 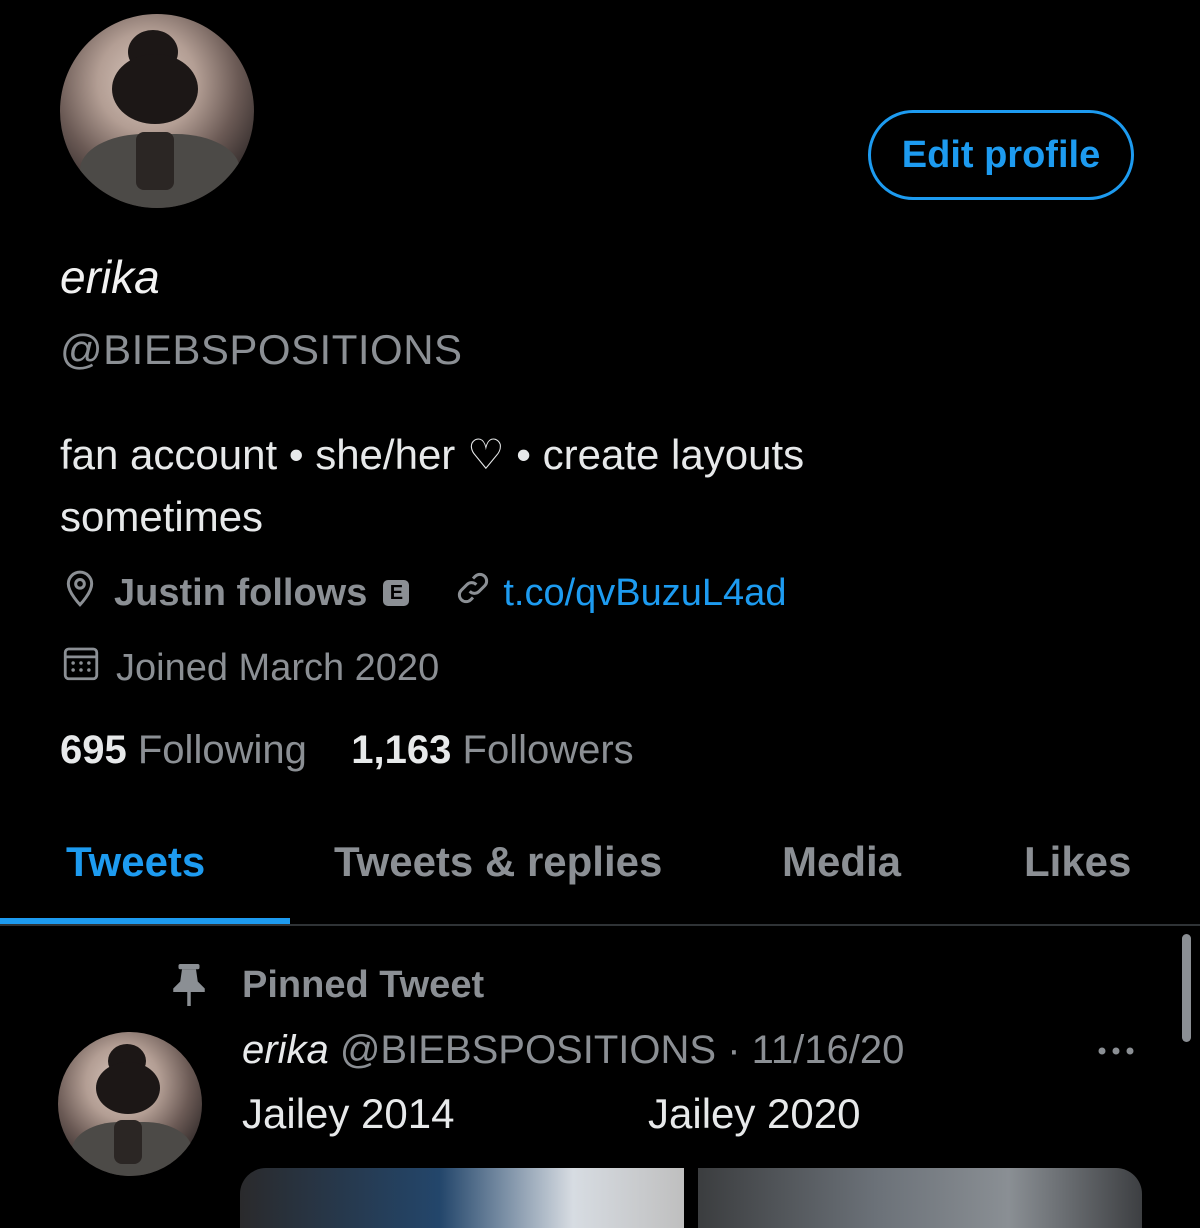 What do you see at coordinates (548, 750) in the screenshot?
I see `followers-label: Followers` at bounding box center [548, 750].